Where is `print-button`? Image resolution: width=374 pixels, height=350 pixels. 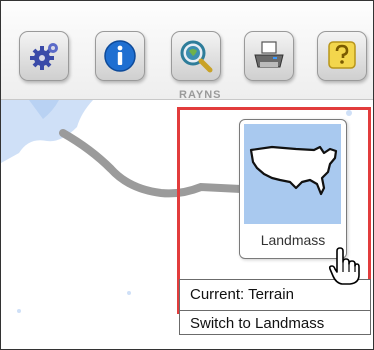 print-button is located at coordinates (269, 56).